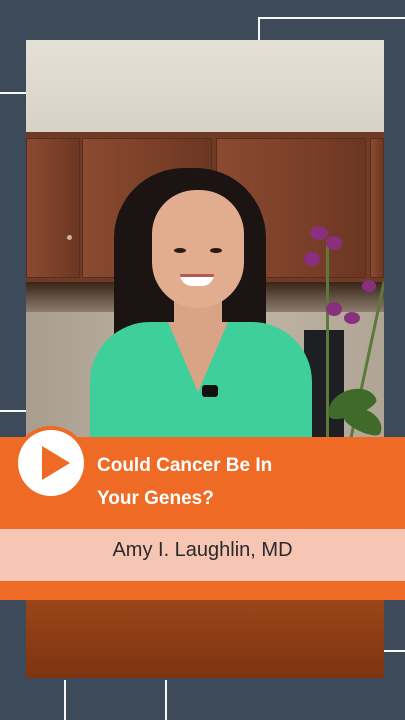 This screenshot has height=720, width=405. Describe the element at coordinates (185, 465) in the screenshot. I see `video-title-line-1: Could Cancer Be In` at that location.